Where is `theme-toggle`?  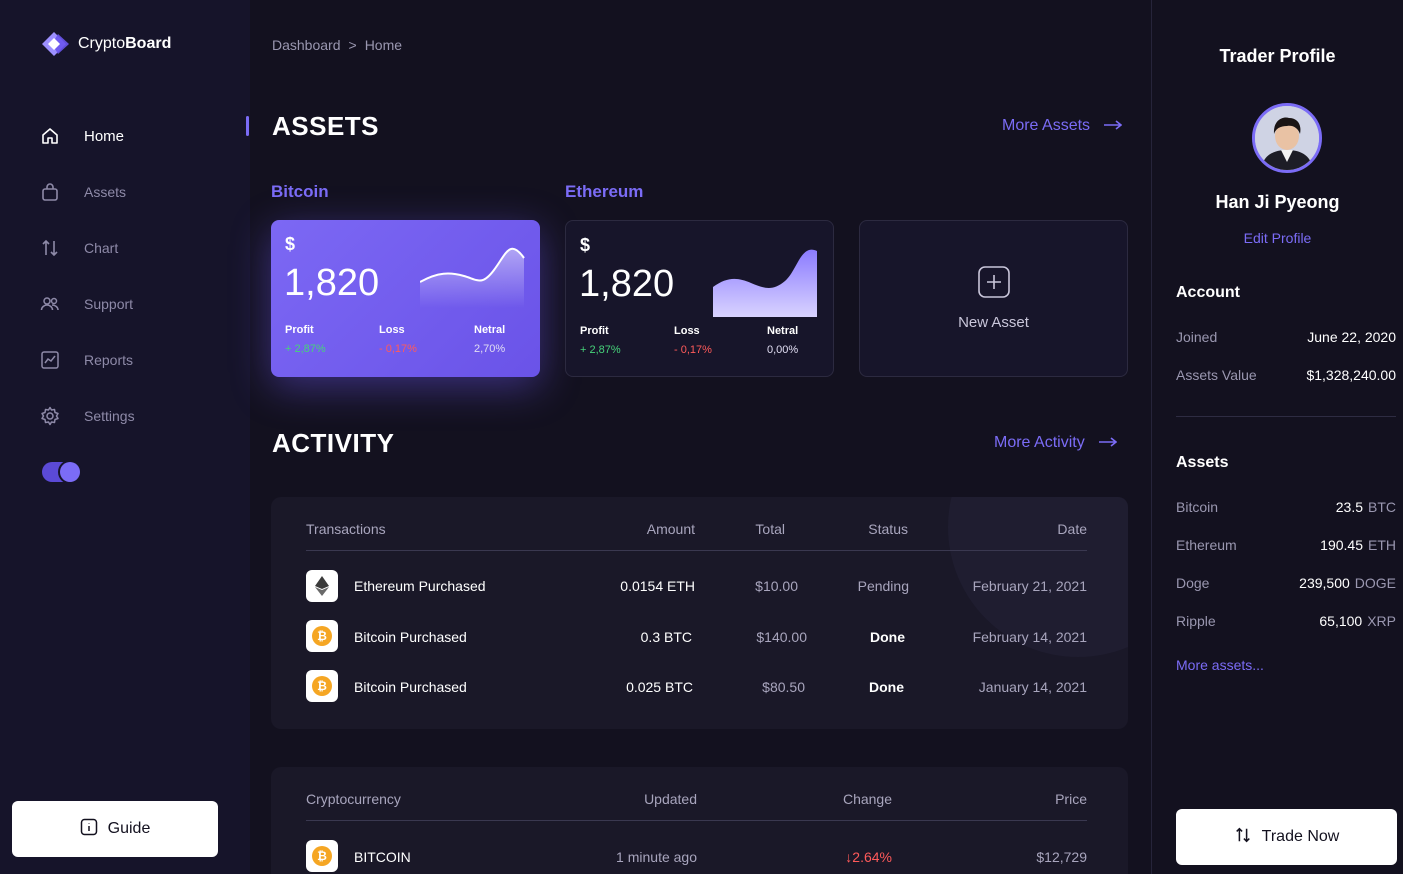
theme-toggle is located at coordinates (61, 472).